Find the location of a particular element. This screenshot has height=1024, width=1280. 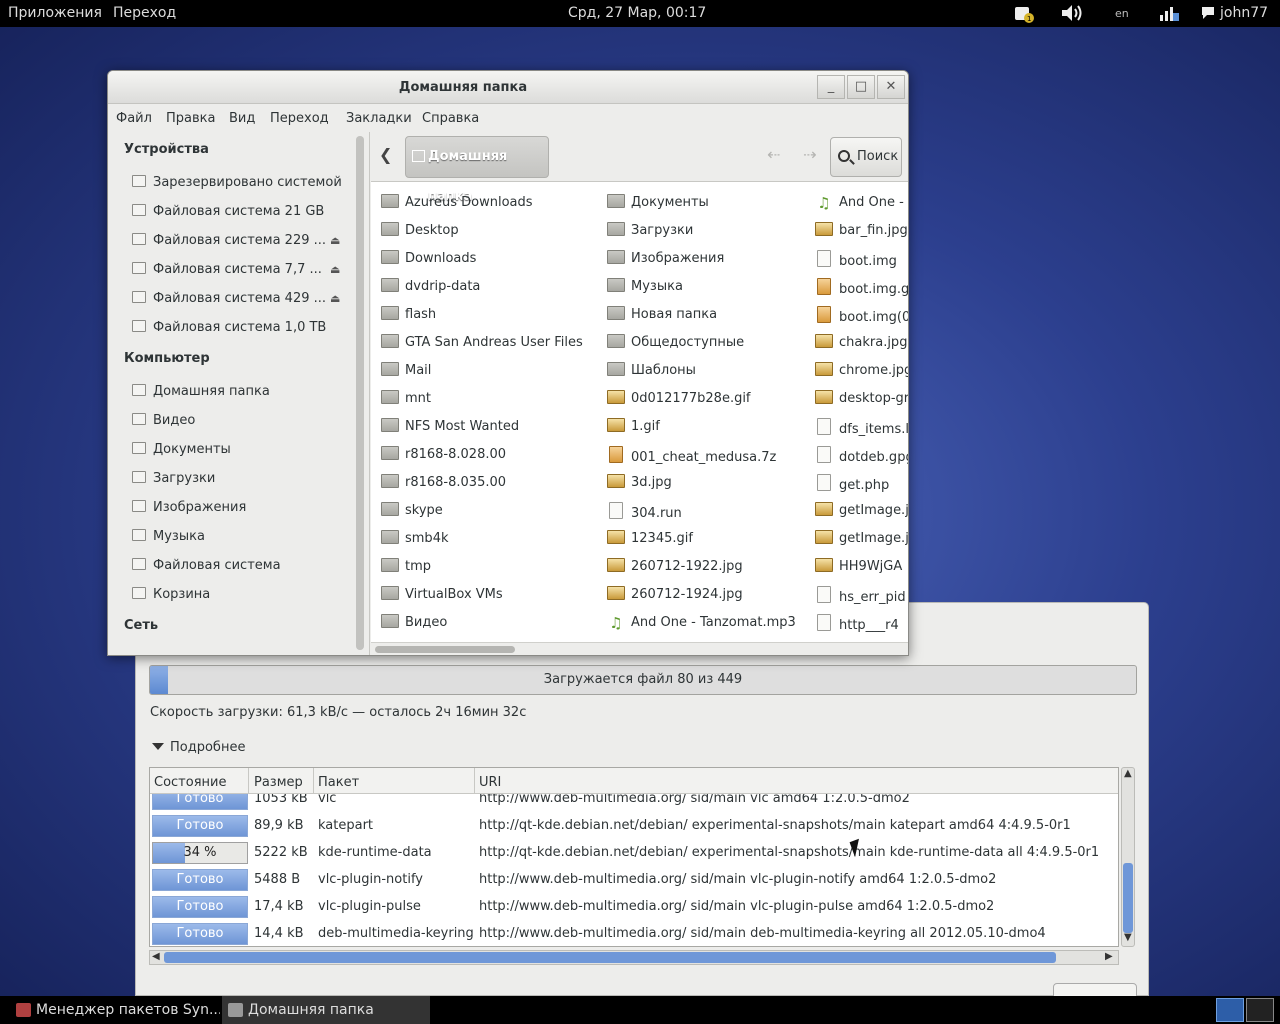

file-item: boot.img is located at coordinates (856, 261).